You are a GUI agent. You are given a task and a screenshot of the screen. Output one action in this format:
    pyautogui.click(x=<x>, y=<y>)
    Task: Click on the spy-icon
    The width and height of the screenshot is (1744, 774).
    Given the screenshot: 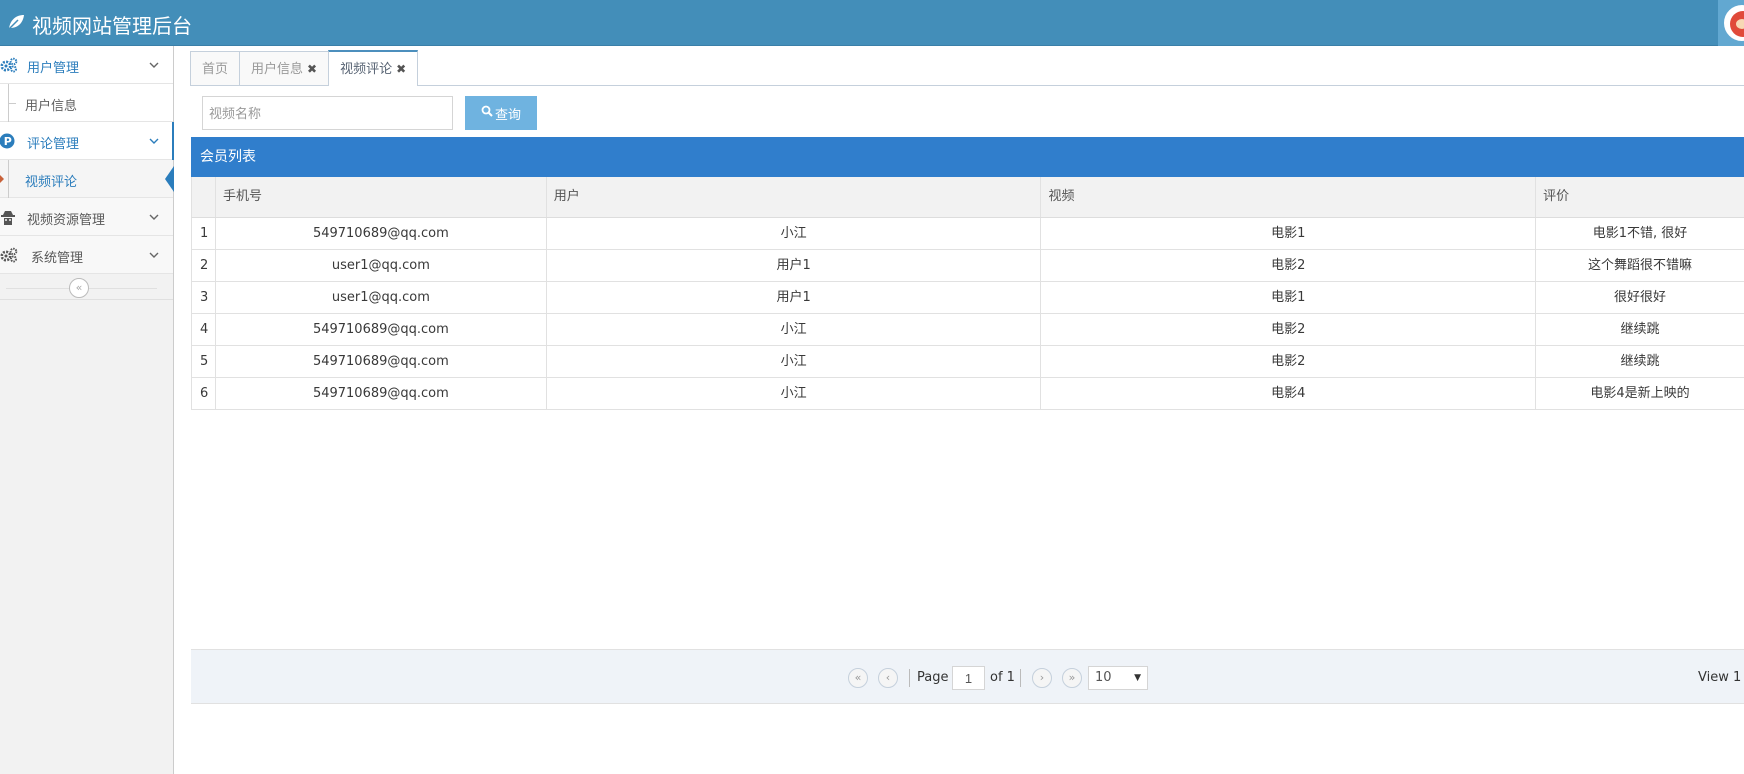 What is the action you would take?
    pyautogui.click(x=9, y=217)
    